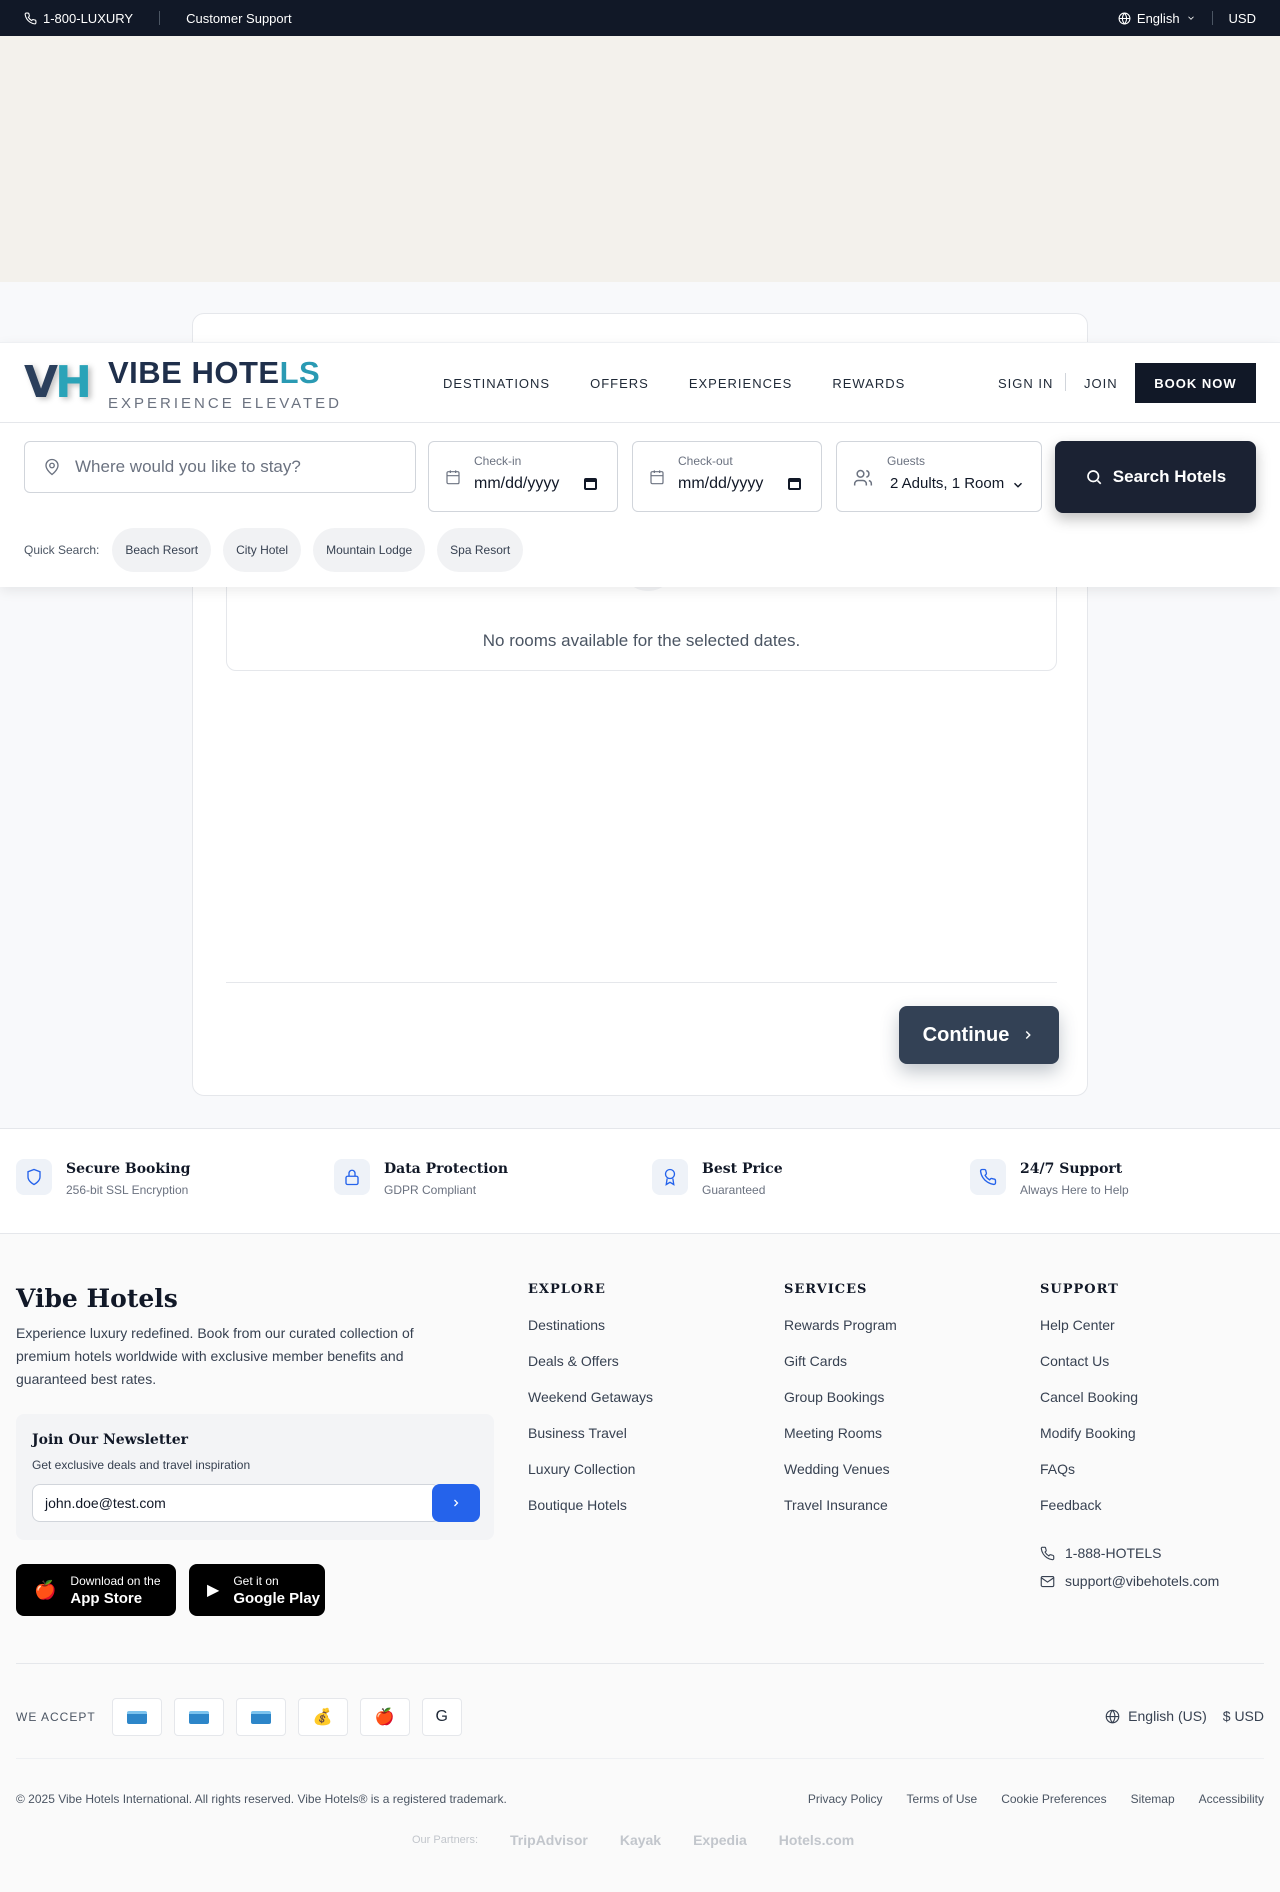 The height and width of the screenshot is (1892, 1280). What do you see at coordinates (840, 1479) in the screenshot?
I see `footer-link: Wedding Venues` at bounding box center [840, 1479].